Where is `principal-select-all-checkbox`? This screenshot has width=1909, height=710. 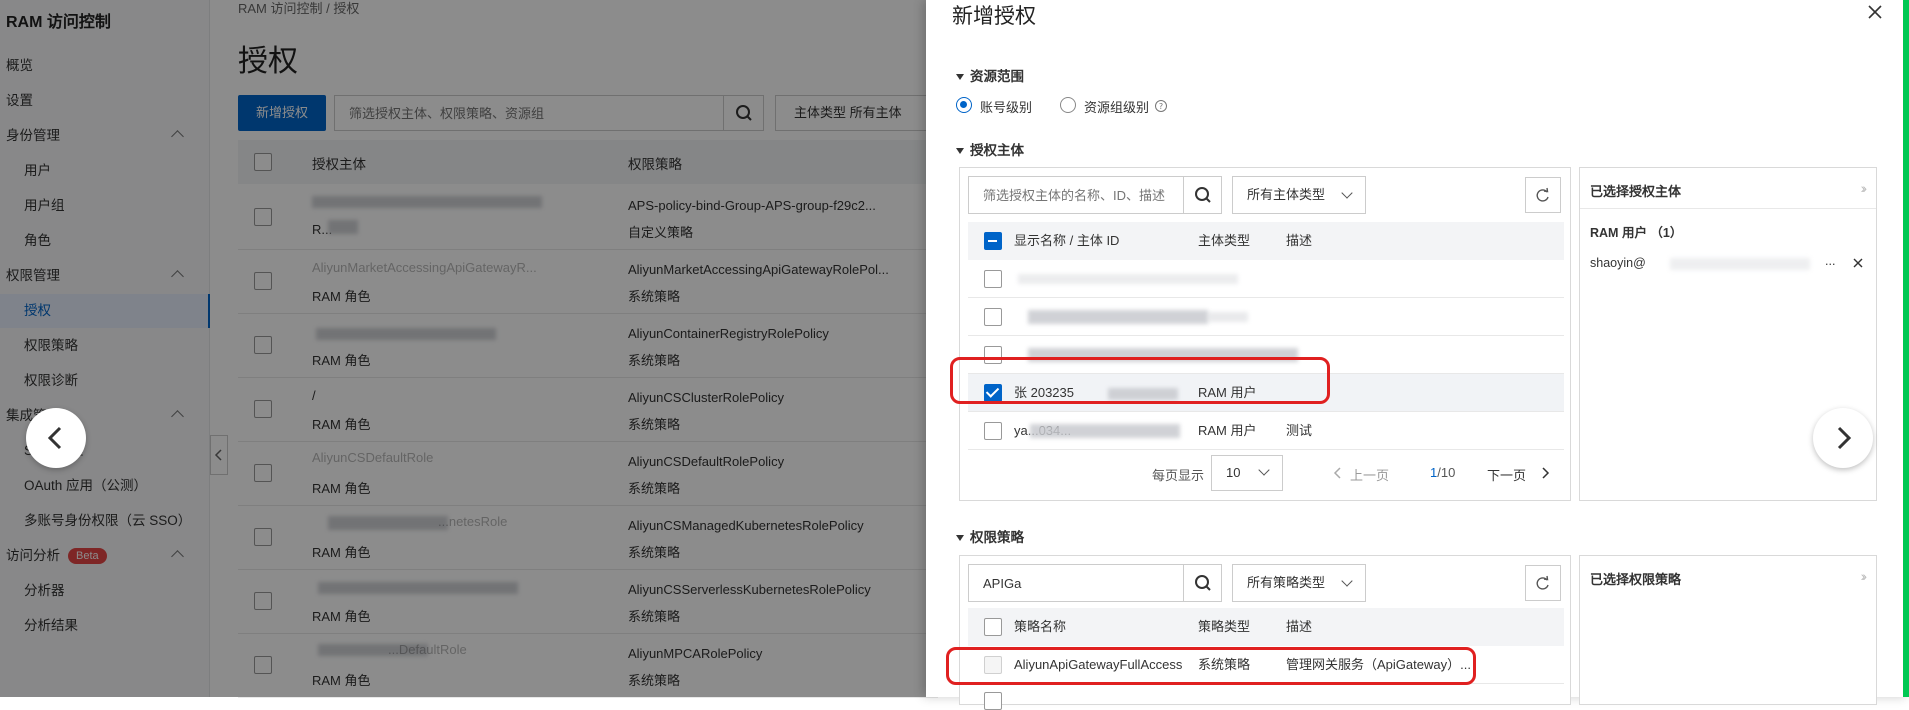 principal-select-all-checkbox is located at coordinates (993, 241).